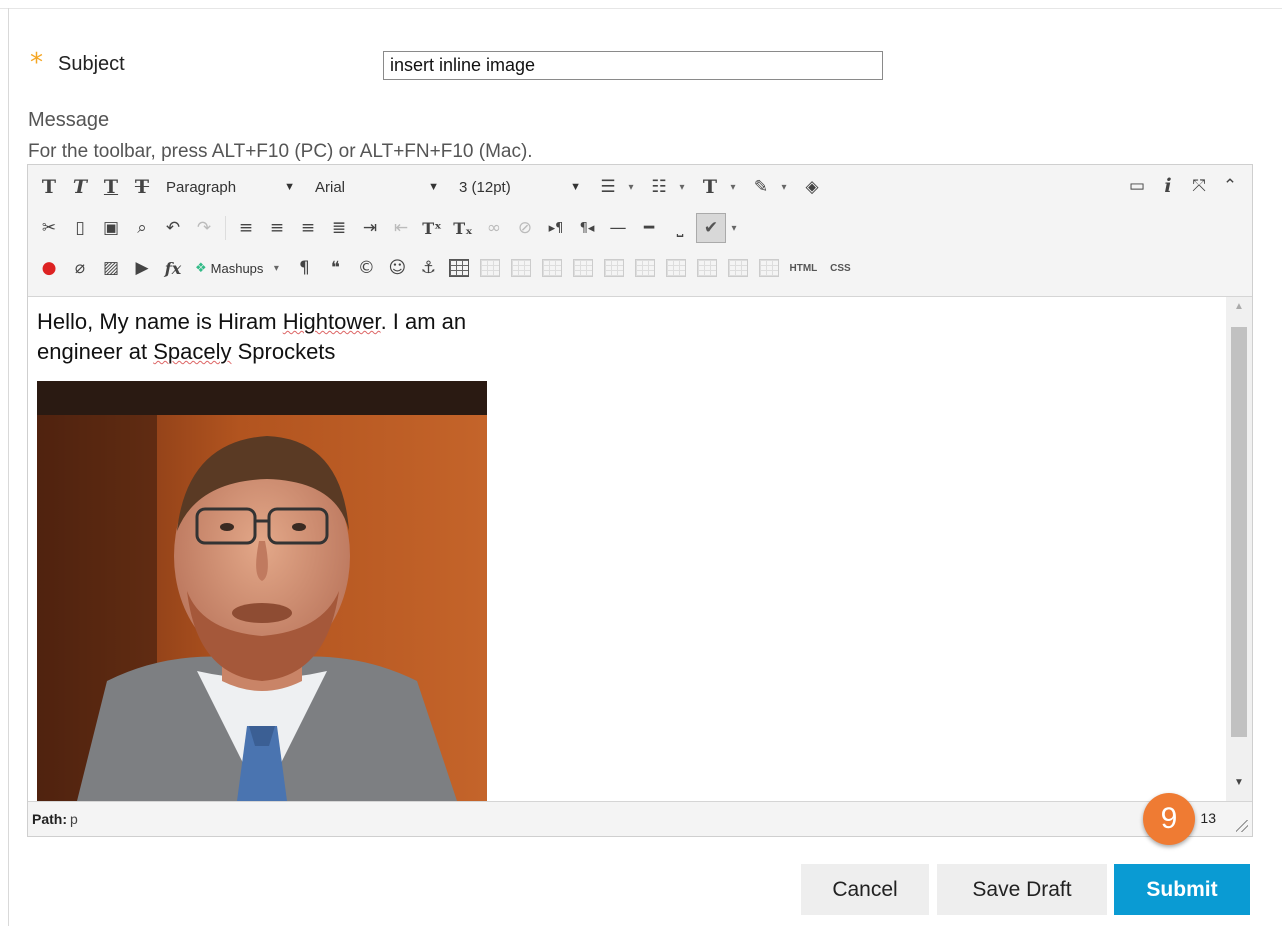 This screenshot has width=1282, height=926. What do you see at coordinates (1182, 889) in the screenshot?
I see `submit-button: Submit` at bounding box center [1182, 889].